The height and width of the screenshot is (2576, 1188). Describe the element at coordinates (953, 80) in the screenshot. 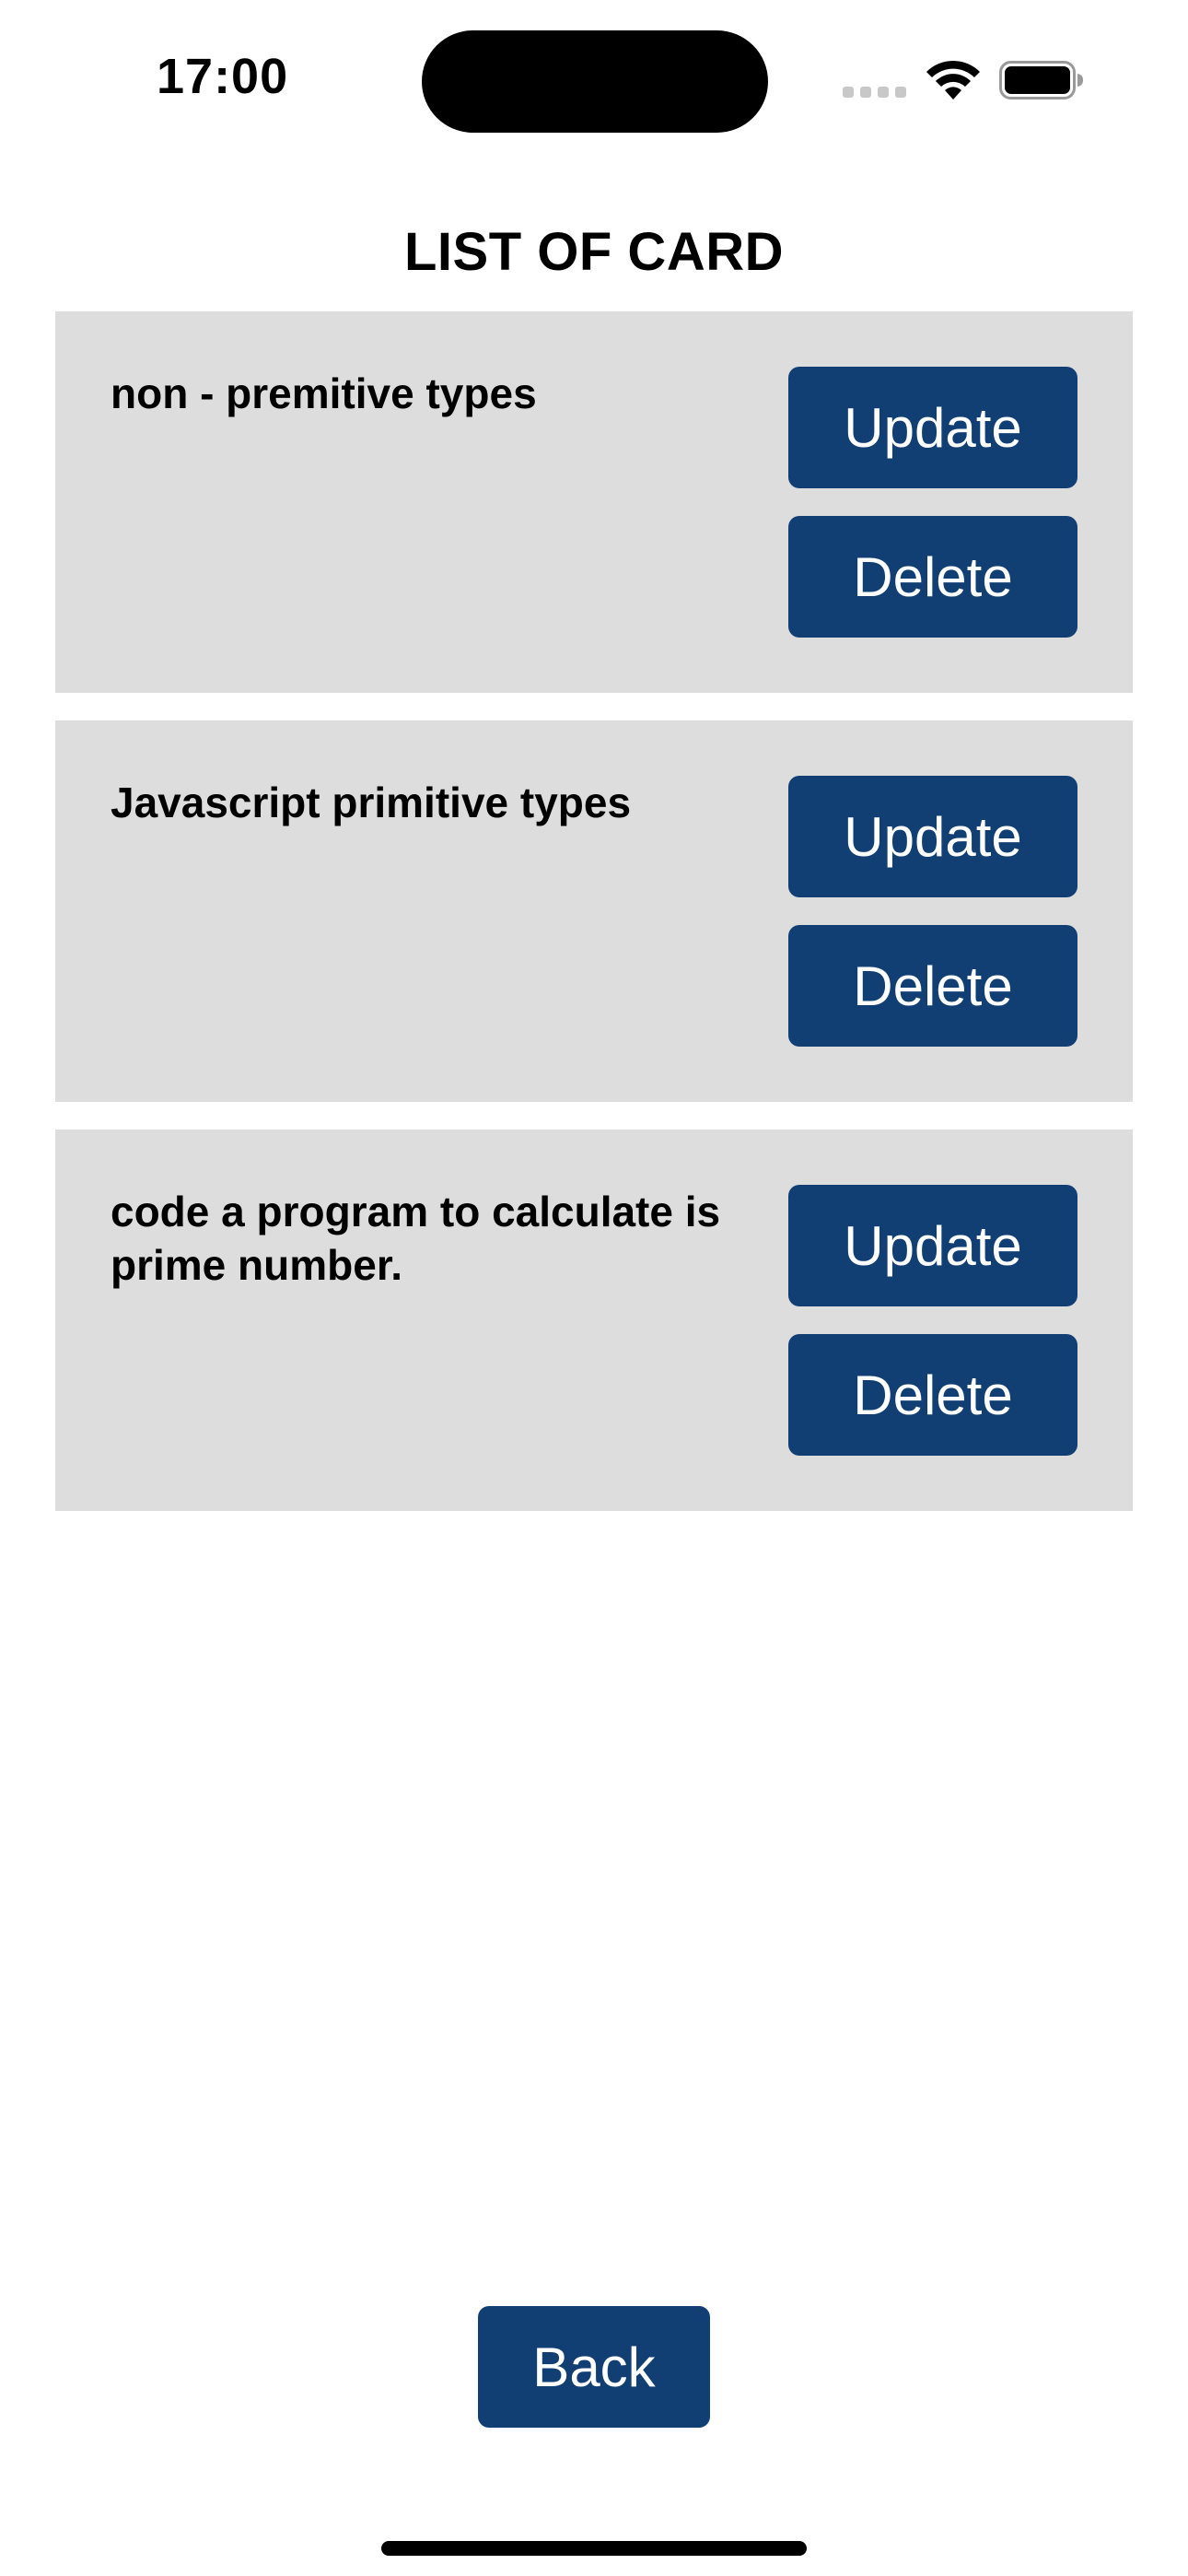

I see `wifi-icon` at that location.